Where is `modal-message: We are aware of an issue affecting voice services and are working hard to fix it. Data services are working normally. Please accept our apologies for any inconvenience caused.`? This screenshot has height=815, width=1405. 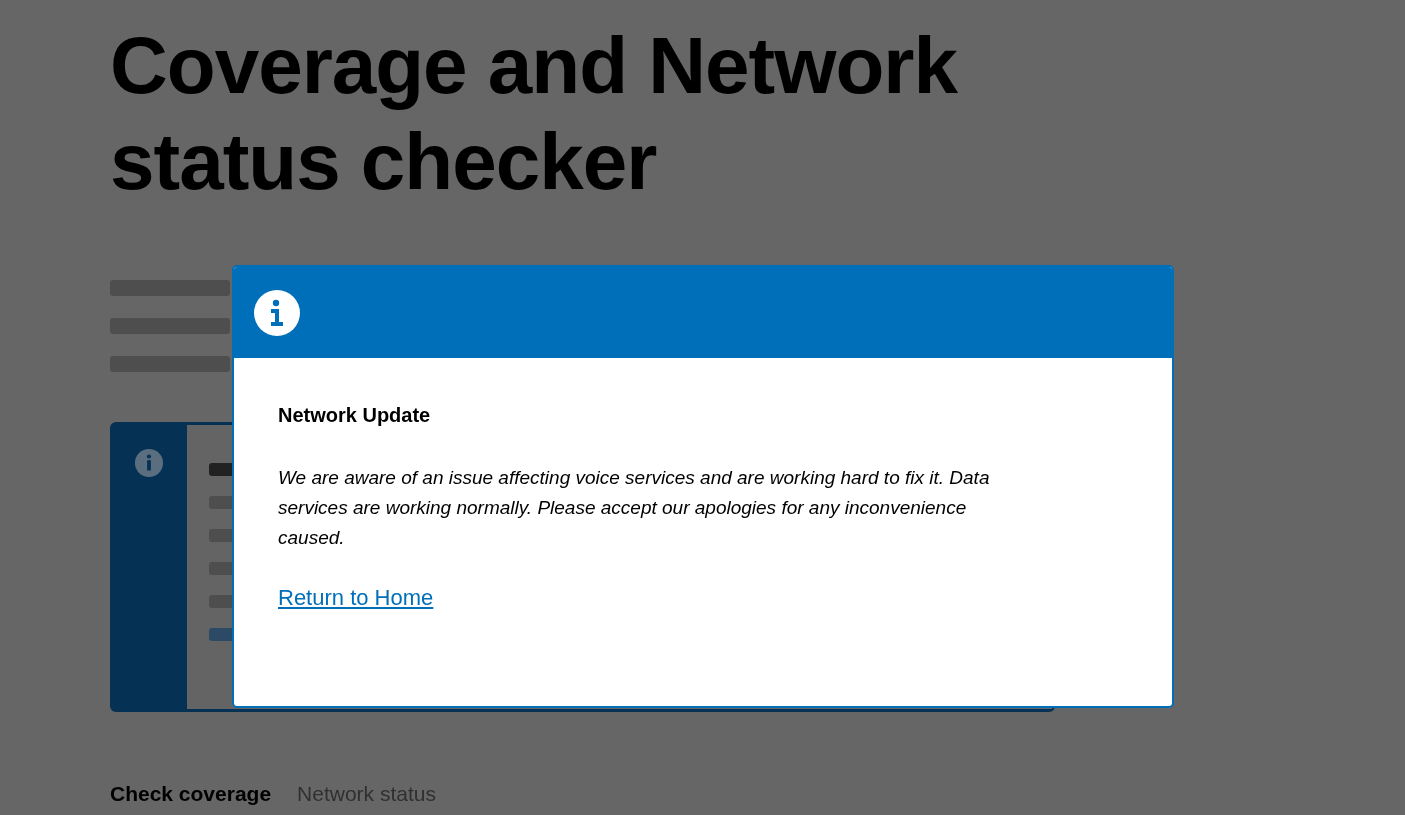
modal-message: We are aware of an issue affecting voice services and are working hard to fix it. Data services are working normally. Please accept our apologies for any inconvenience caused. is located at coordinates (634, 508).